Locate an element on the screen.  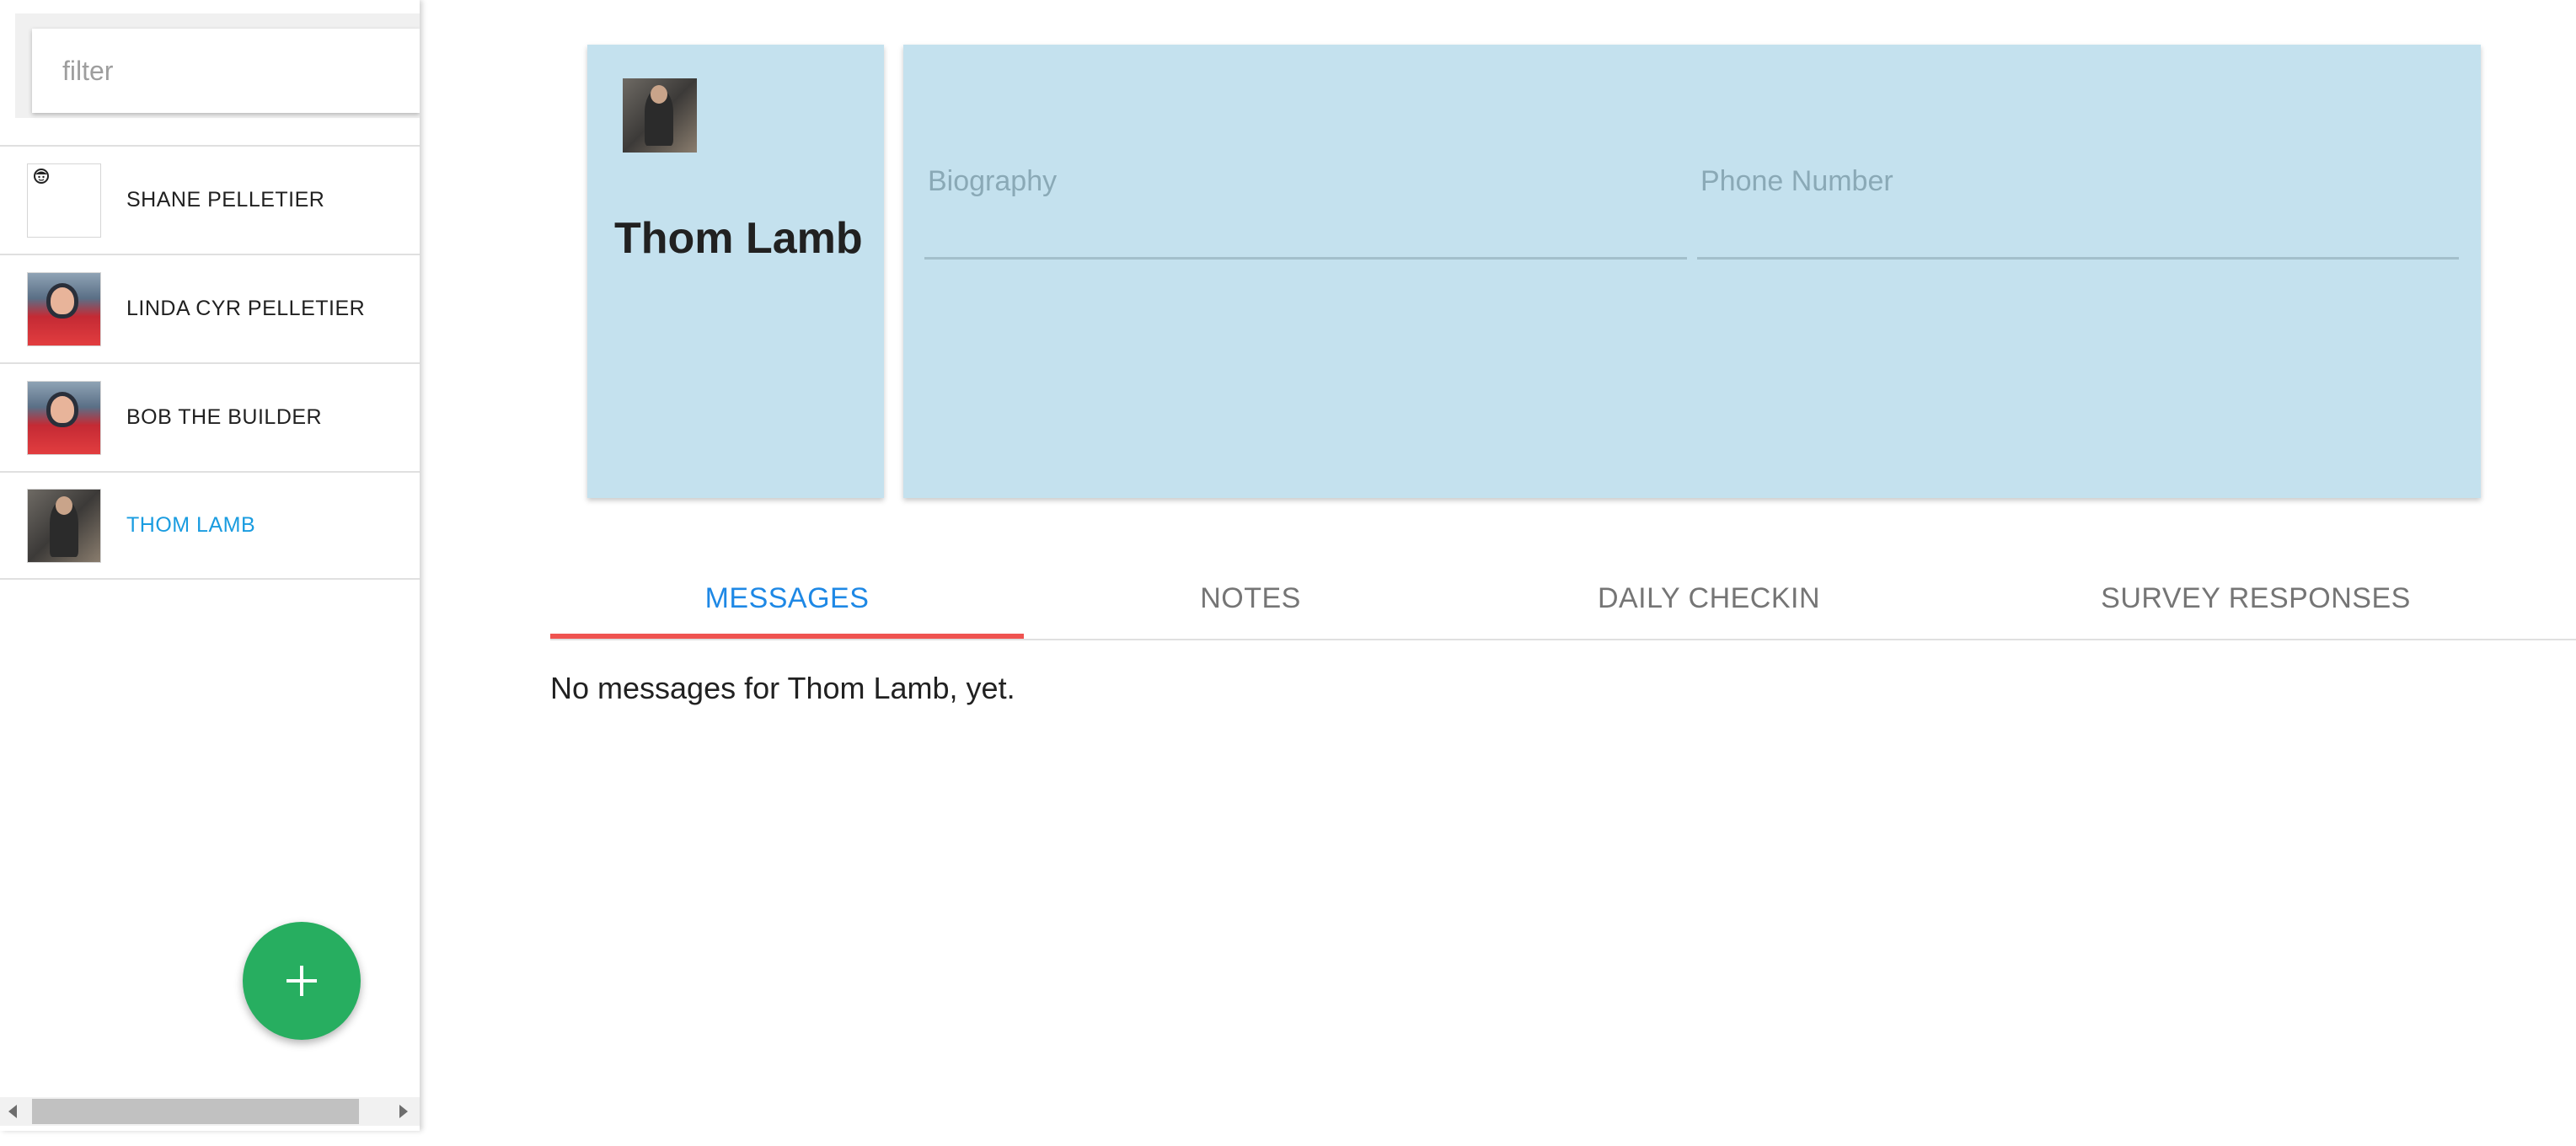
filter-container is located at coordinates (217, 65).